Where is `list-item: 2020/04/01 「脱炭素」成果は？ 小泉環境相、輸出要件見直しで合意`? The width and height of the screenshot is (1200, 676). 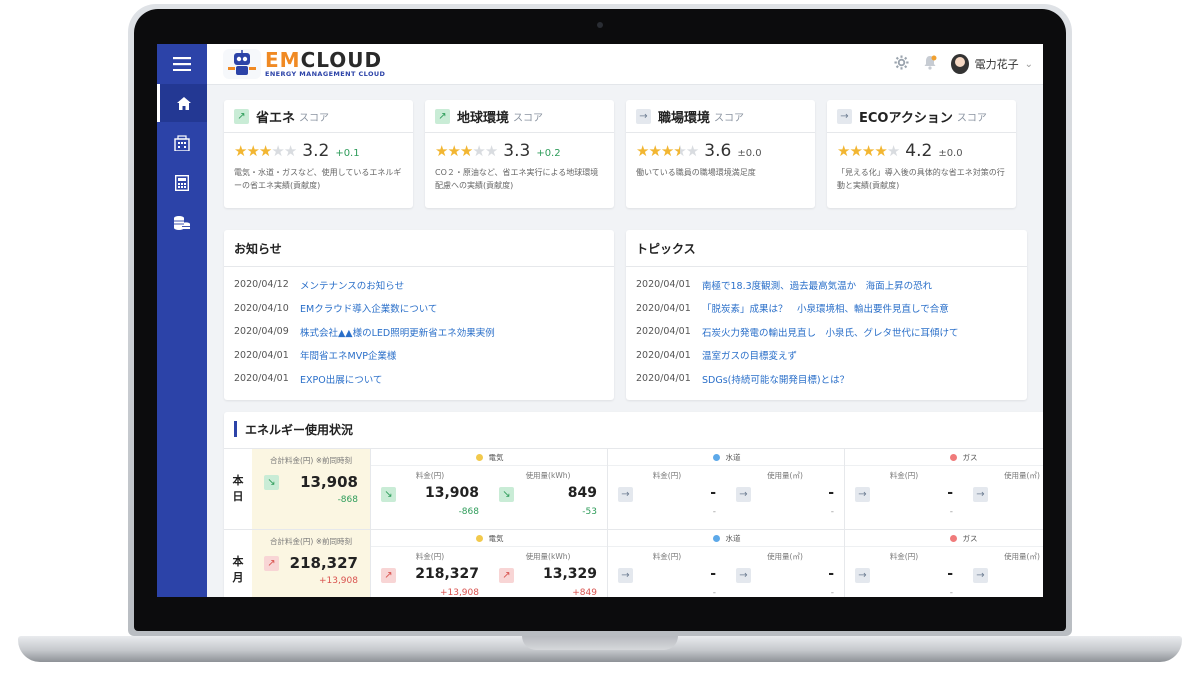 list-item: 2020/04/01 「脱炭素」成果は？ 小泉環境相、輸出要件見直しで合意 is located at coordinates (826, 309).